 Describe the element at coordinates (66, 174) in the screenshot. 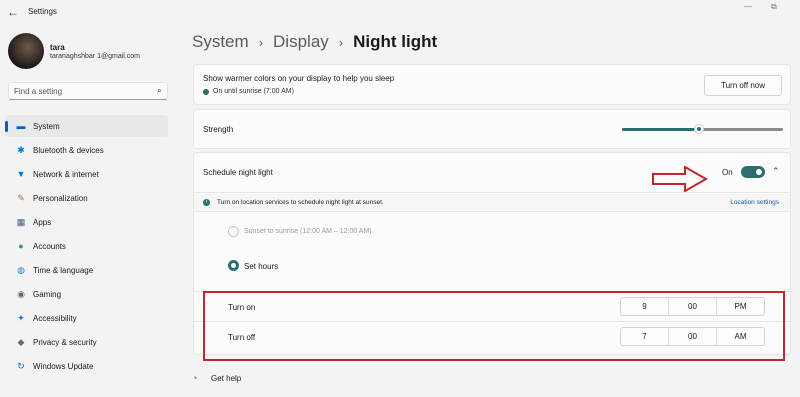

I see `sidebar-item-label: Network & internet` at that location.